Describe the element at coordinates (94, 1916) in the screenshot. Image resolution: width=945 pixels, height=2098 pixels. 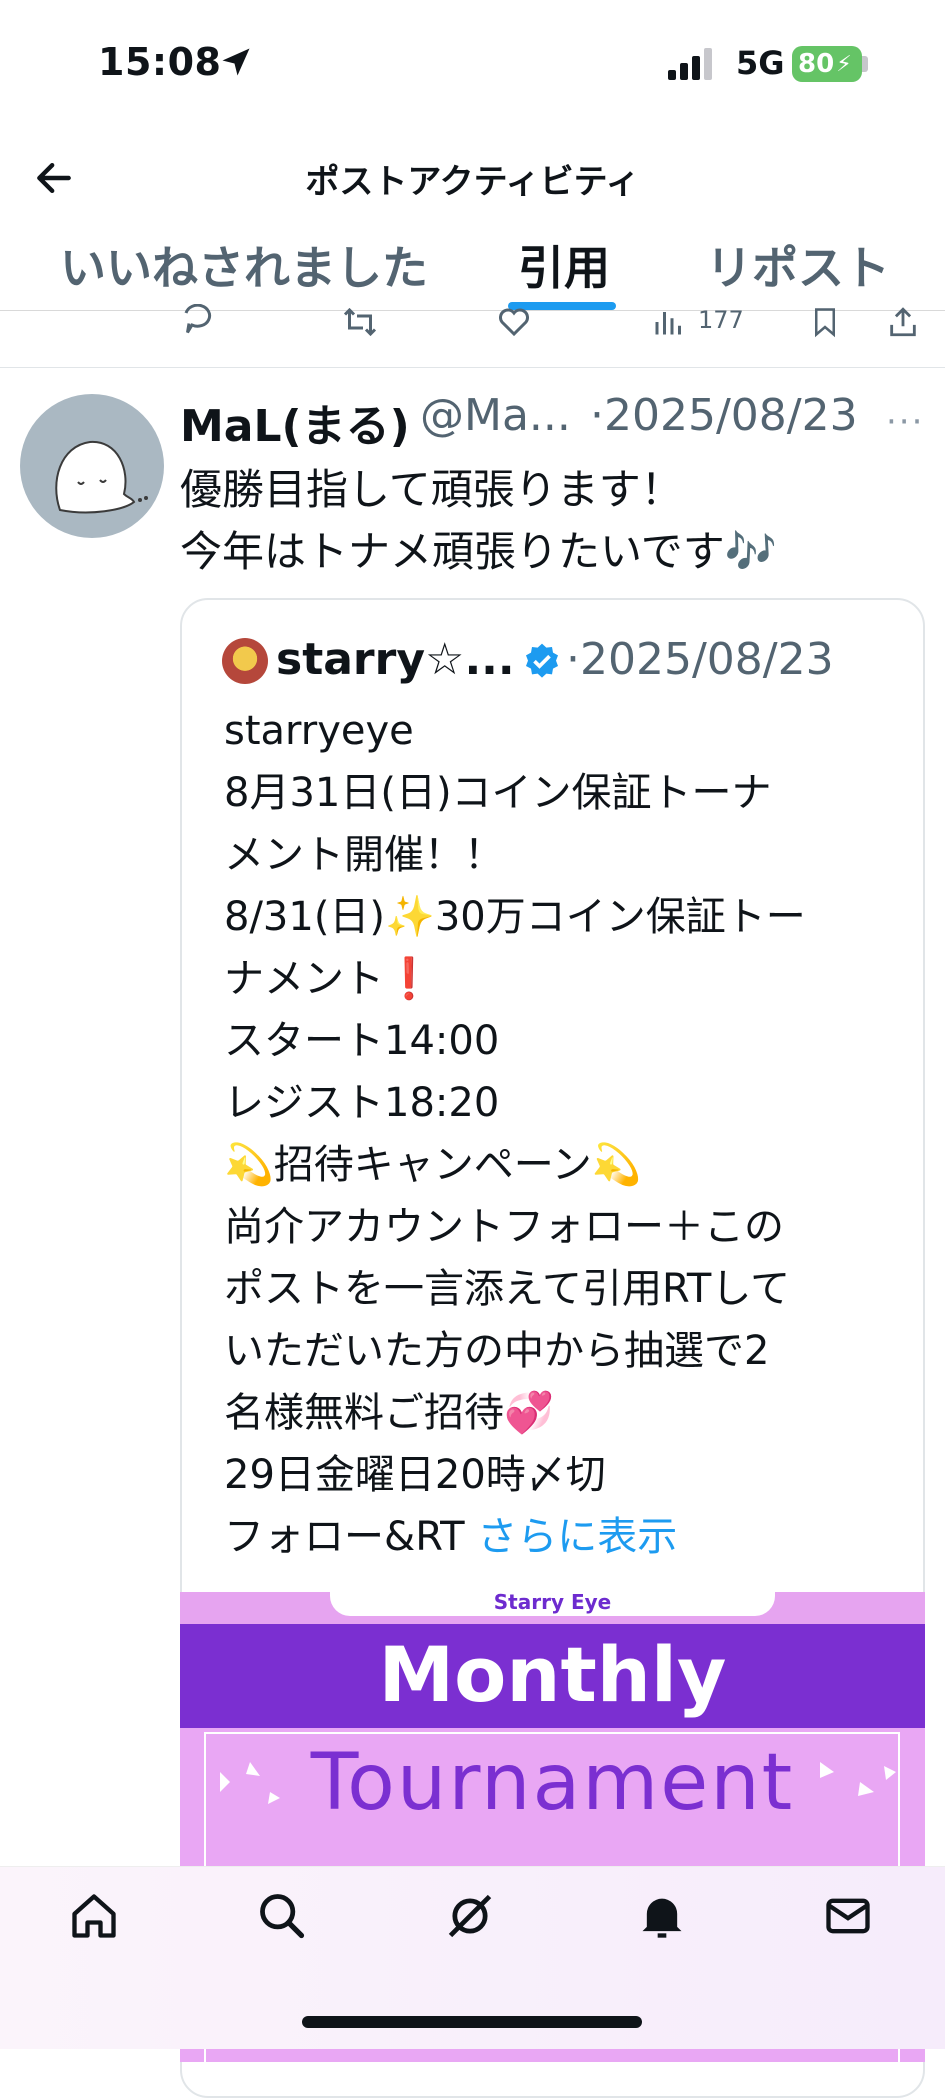
I see `home-icon` at that location.